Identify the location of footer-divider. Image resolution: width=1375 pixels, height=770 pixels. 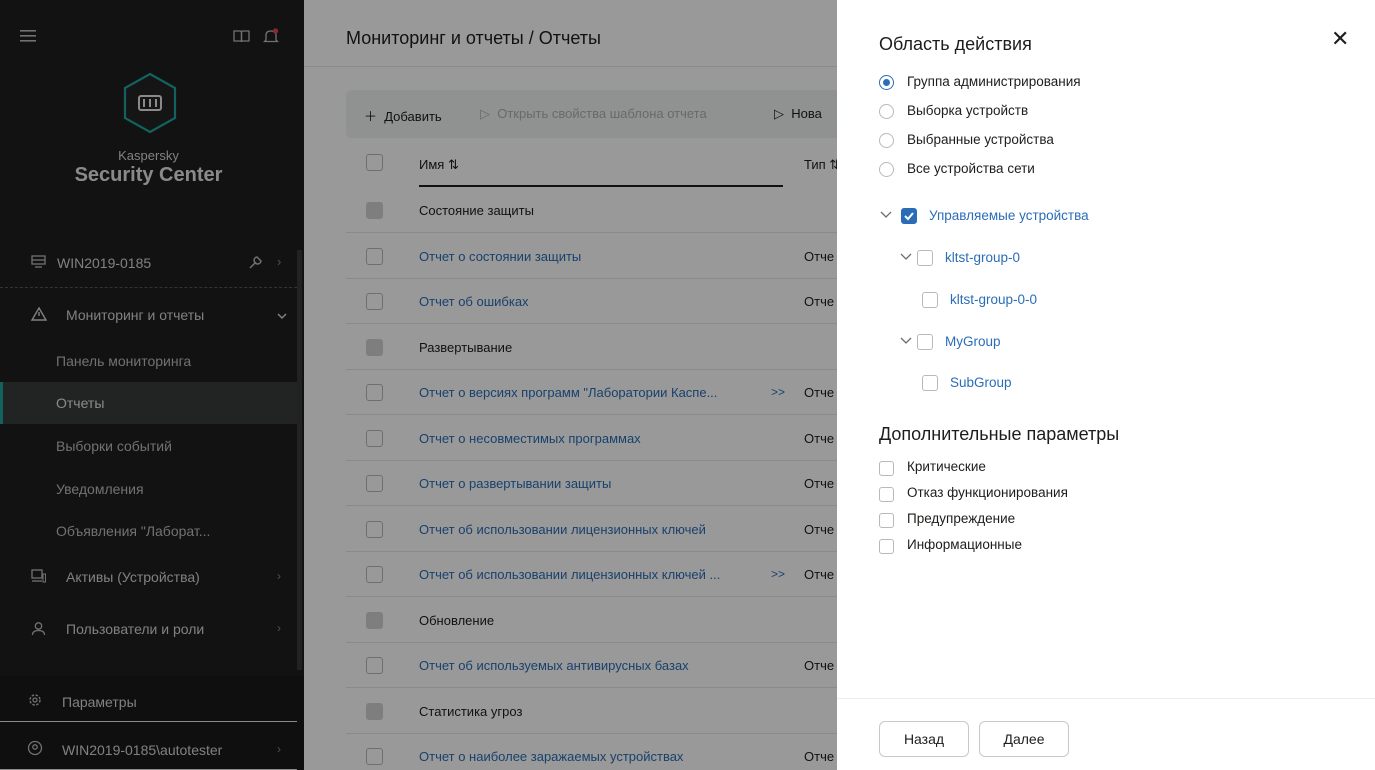
(1106, 698).